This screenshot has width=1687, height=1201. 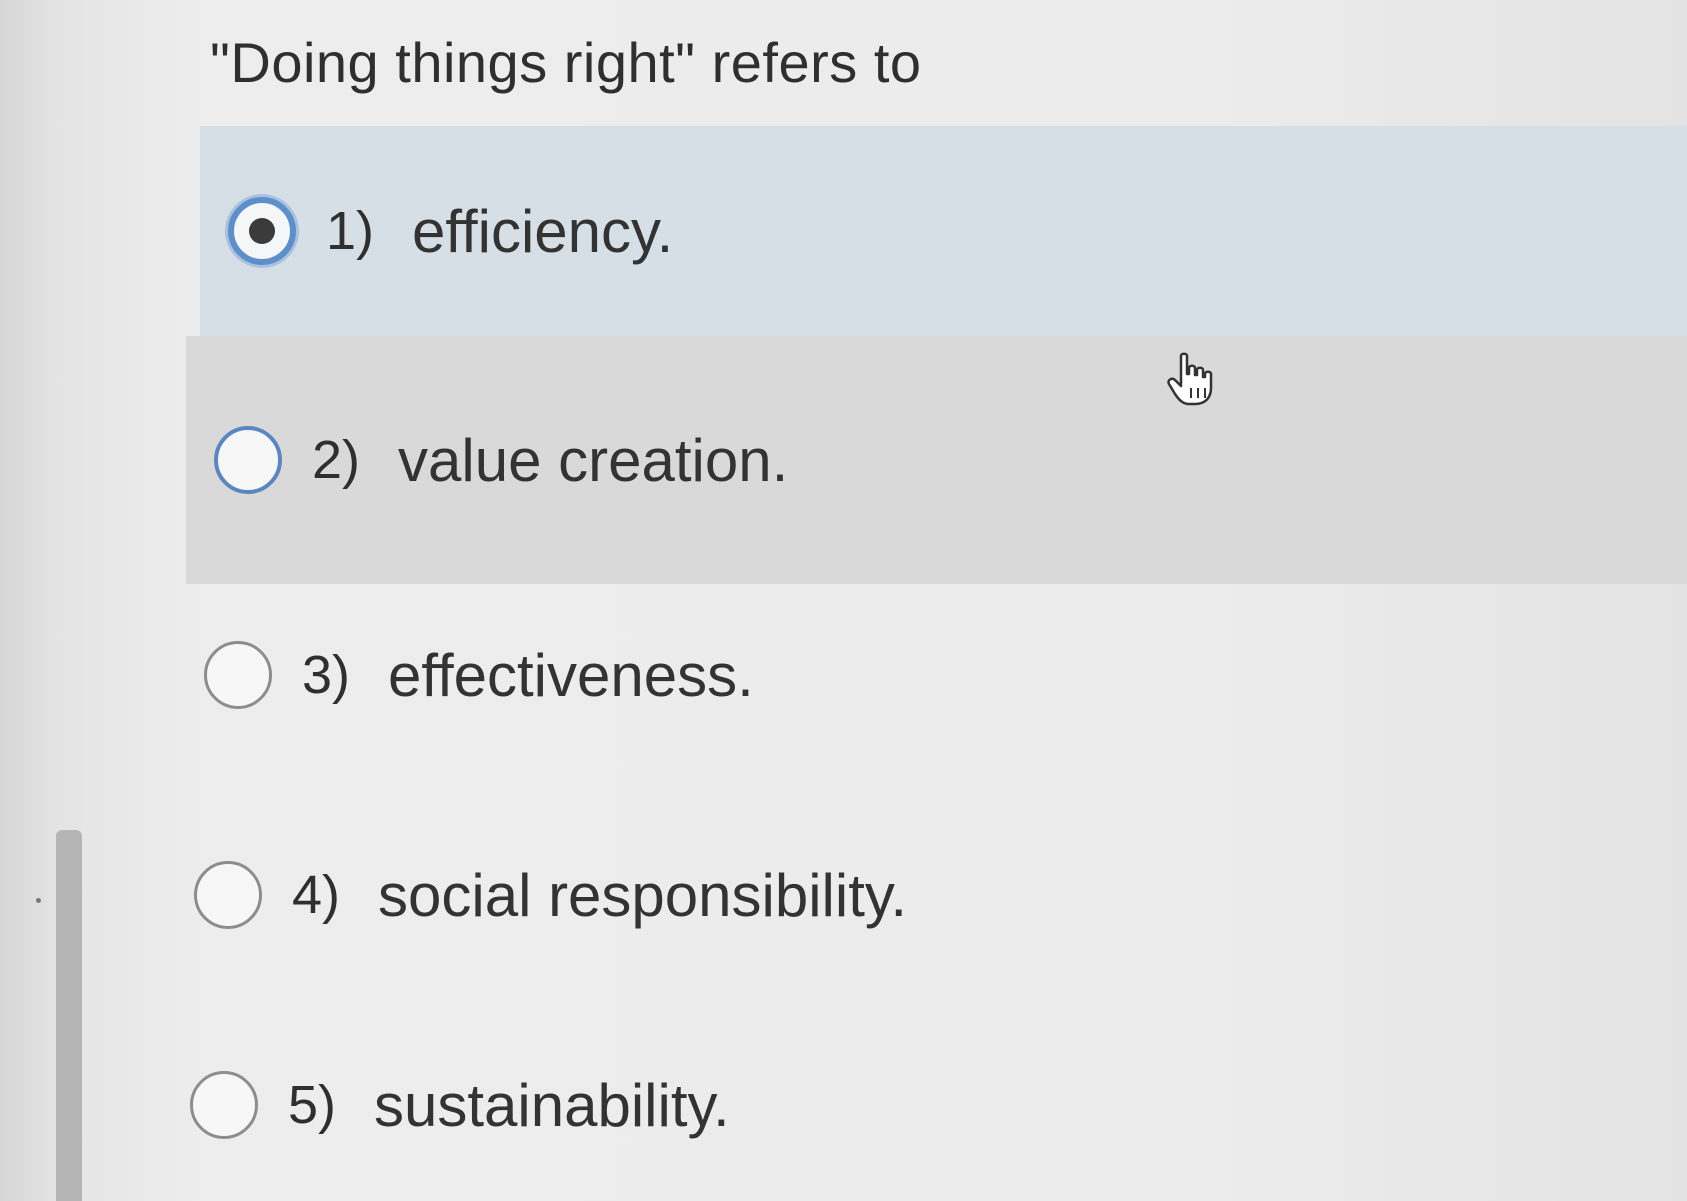 I want to click on option-number: 5), so click(x=312, y=1105).